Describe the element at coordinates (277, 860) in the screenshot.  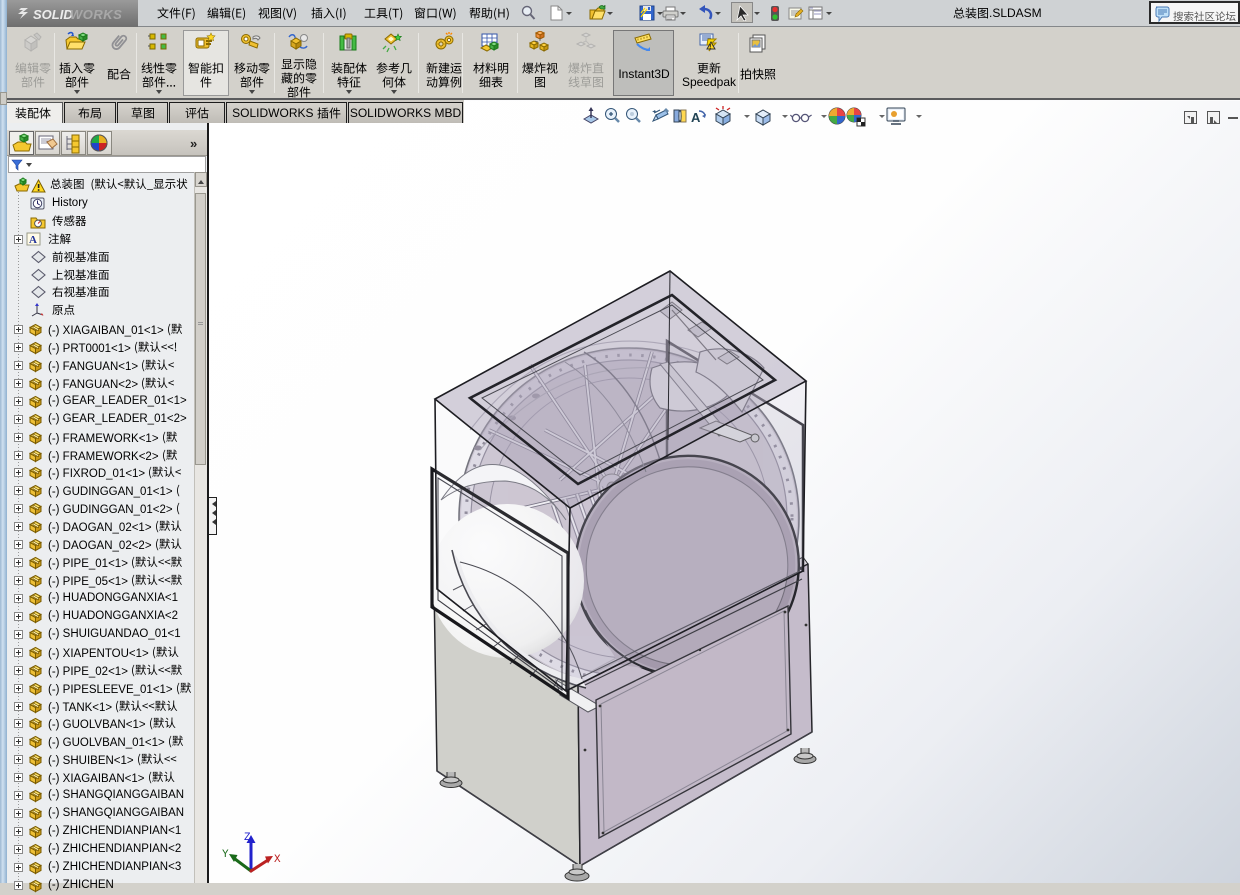
I see `svg-text: X` at that location.